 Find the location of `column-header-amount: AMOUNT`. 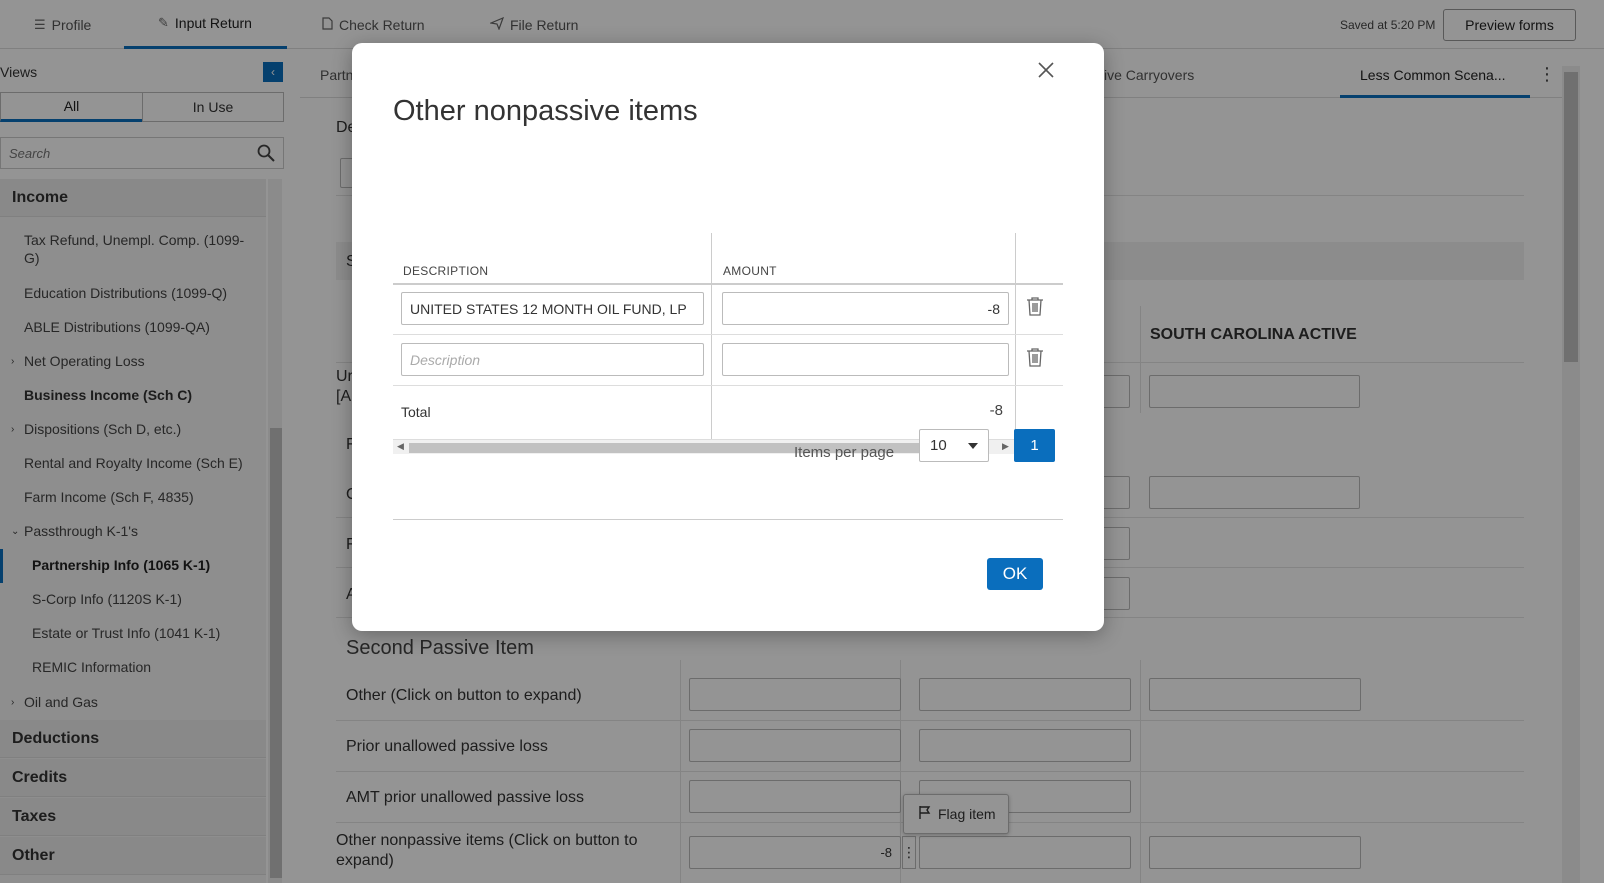

column-header-amount: AMOUNT is located at coordinates (750, 271).